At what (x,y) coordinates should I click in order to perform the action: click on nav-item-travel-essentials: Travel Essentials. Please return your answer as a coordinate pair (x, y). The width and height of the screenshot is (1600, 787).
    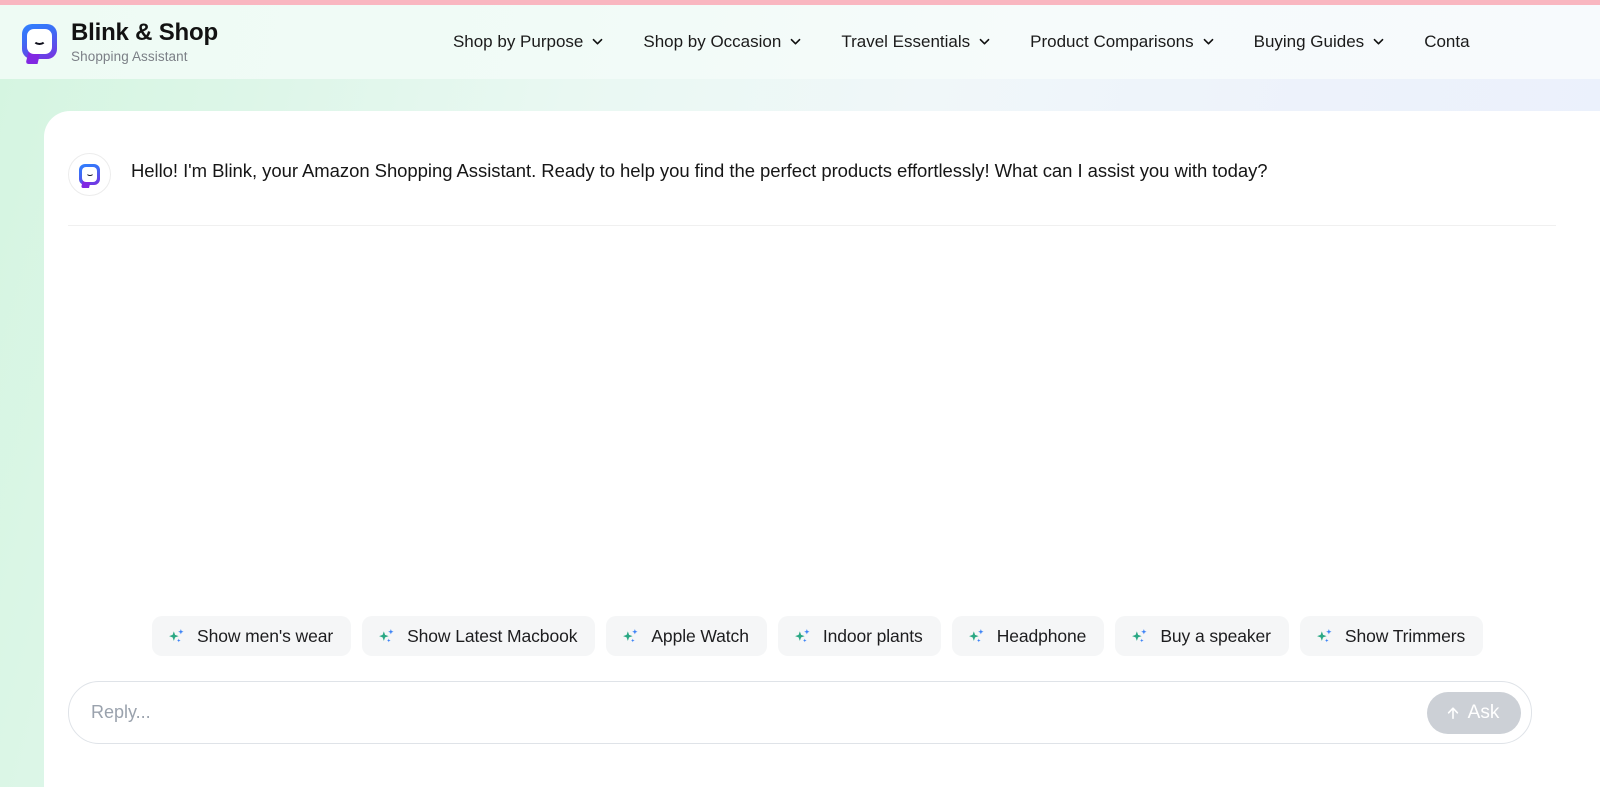
    Looking at the image, I should click on (915, 42).